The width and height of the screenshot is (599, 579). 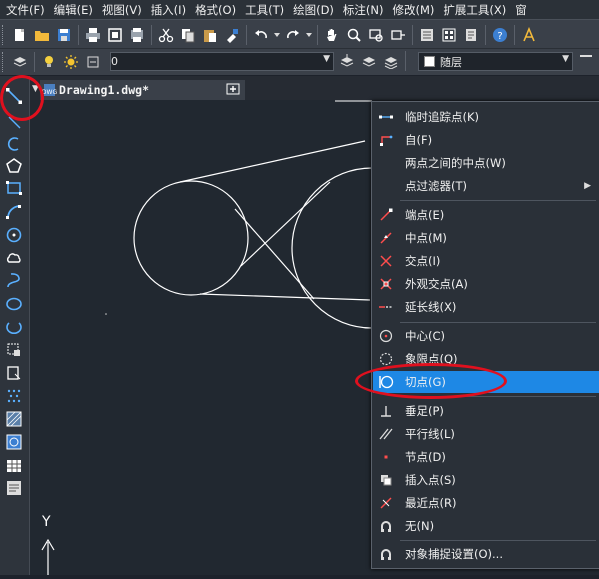 What do you see at coordinates (14, 304) in the screenshot?
I see `ellipse-icon` at bounding box center [14, 304].